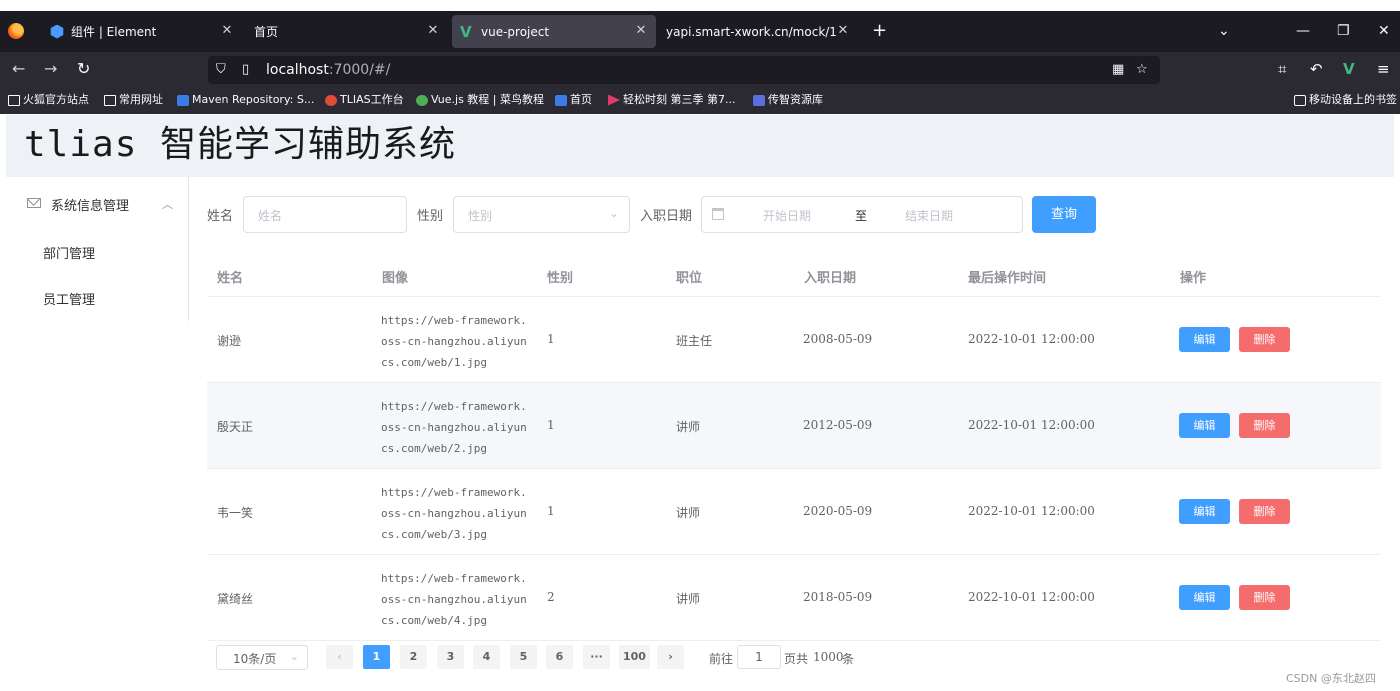 The image size is (1400, 691). Describe the element at coordinates (879, 31) in the screenshot. I see `new-tab-plus-icon: +` at that location.